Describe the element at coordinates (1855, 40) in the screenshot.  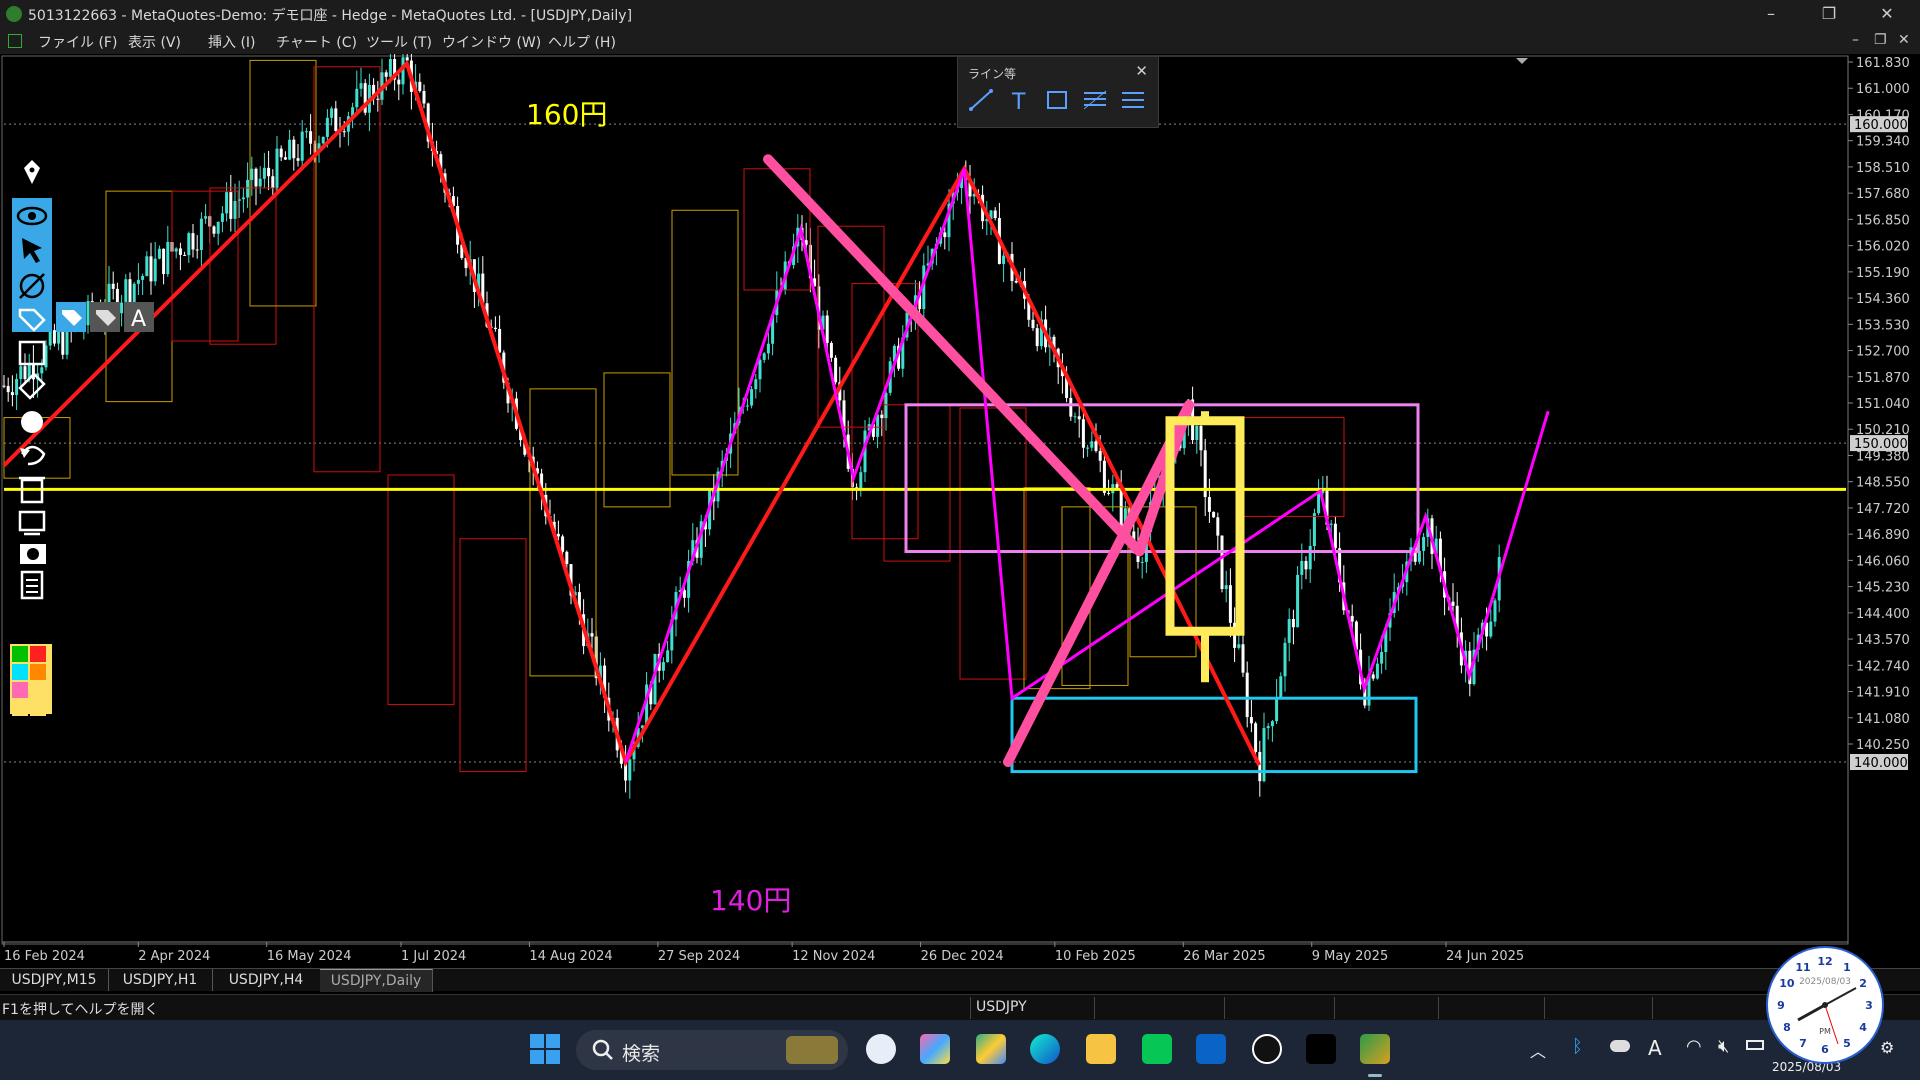
I see `chart-minimize-button: –` at that location.